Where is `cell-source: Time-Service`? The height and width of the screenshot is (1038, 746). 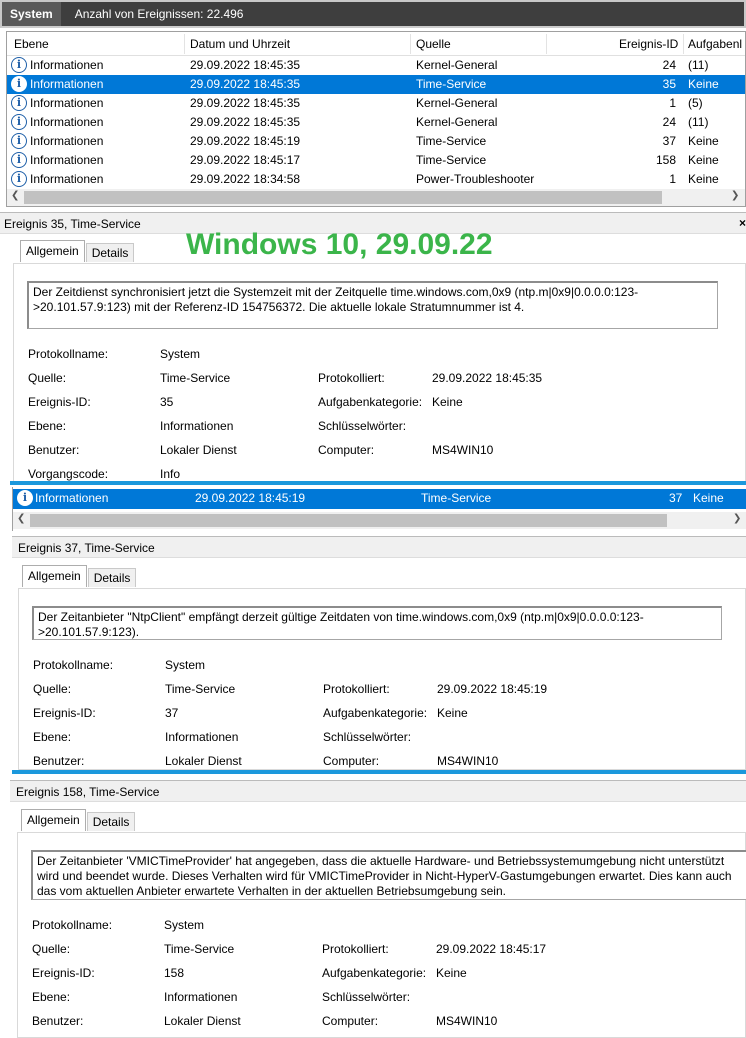 cell-source: Time-Service is located at coordinates (451, 141).